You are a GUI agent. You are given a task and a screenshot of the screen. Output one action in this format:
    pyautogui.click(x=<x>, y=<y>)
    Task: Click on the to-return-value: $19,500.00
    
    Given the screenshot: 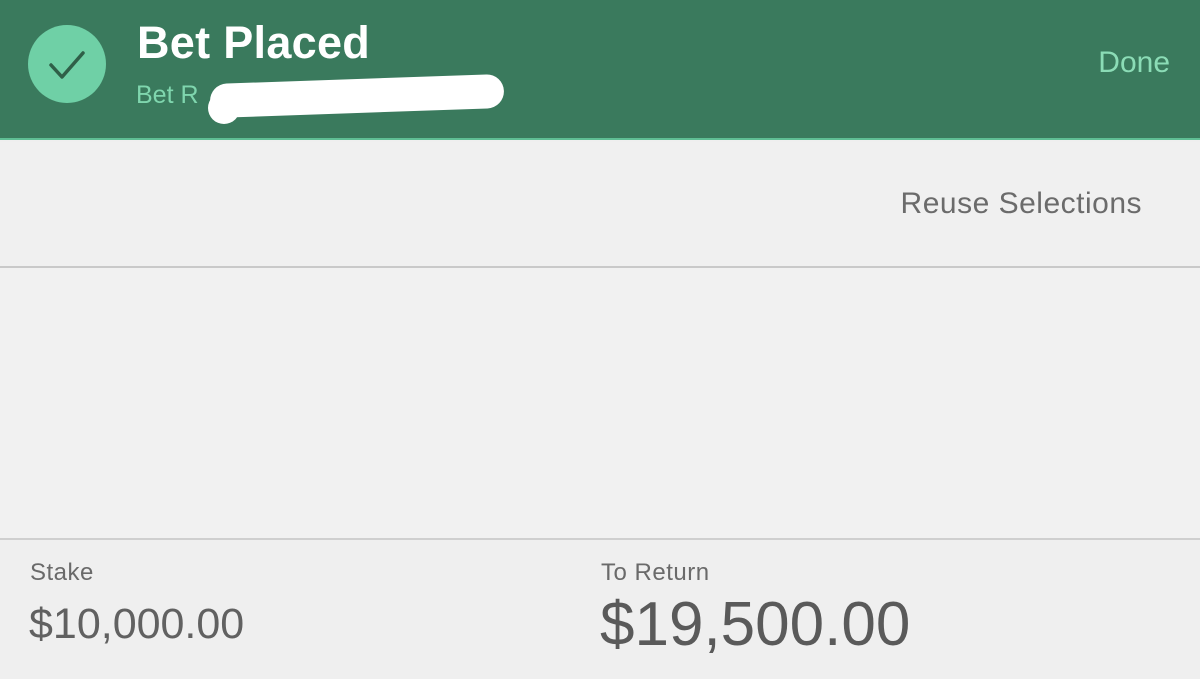 What is the action you would take?
    pyautogui.click(x=755, y=624)
    